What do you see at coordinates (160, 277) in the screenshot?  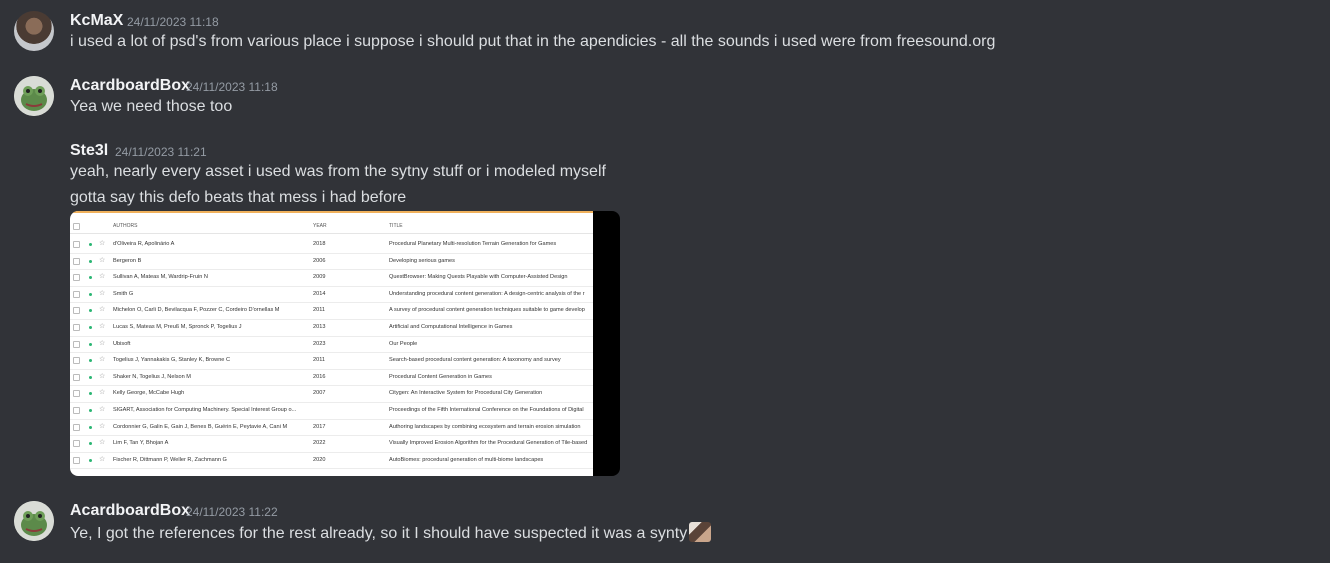 I see `cell-authors: Sullivan A, Mateas M, Wardrip-Fruin N` at bounding box center [160, 277].